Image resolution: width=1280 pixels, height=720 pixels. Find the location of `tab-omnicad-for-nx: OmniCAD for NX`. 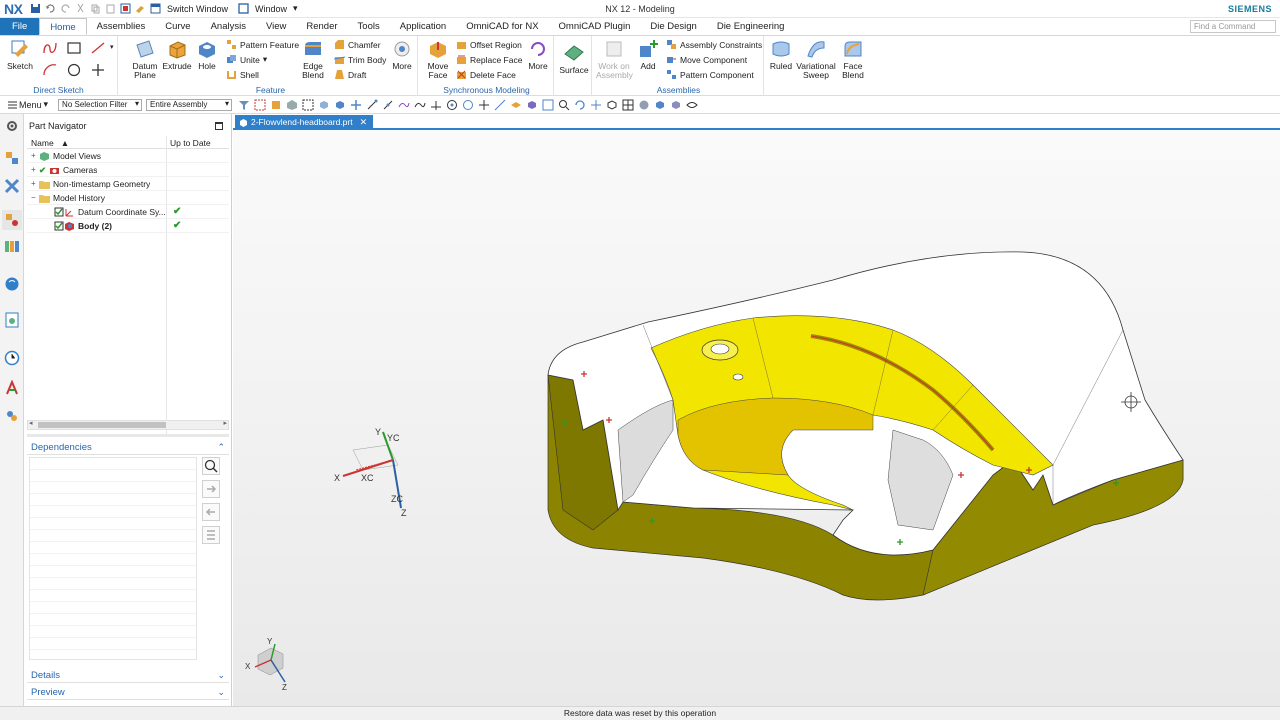

tab-omnicad-for-nx: OmniCAD for NX is located at coordinates (502, 26).